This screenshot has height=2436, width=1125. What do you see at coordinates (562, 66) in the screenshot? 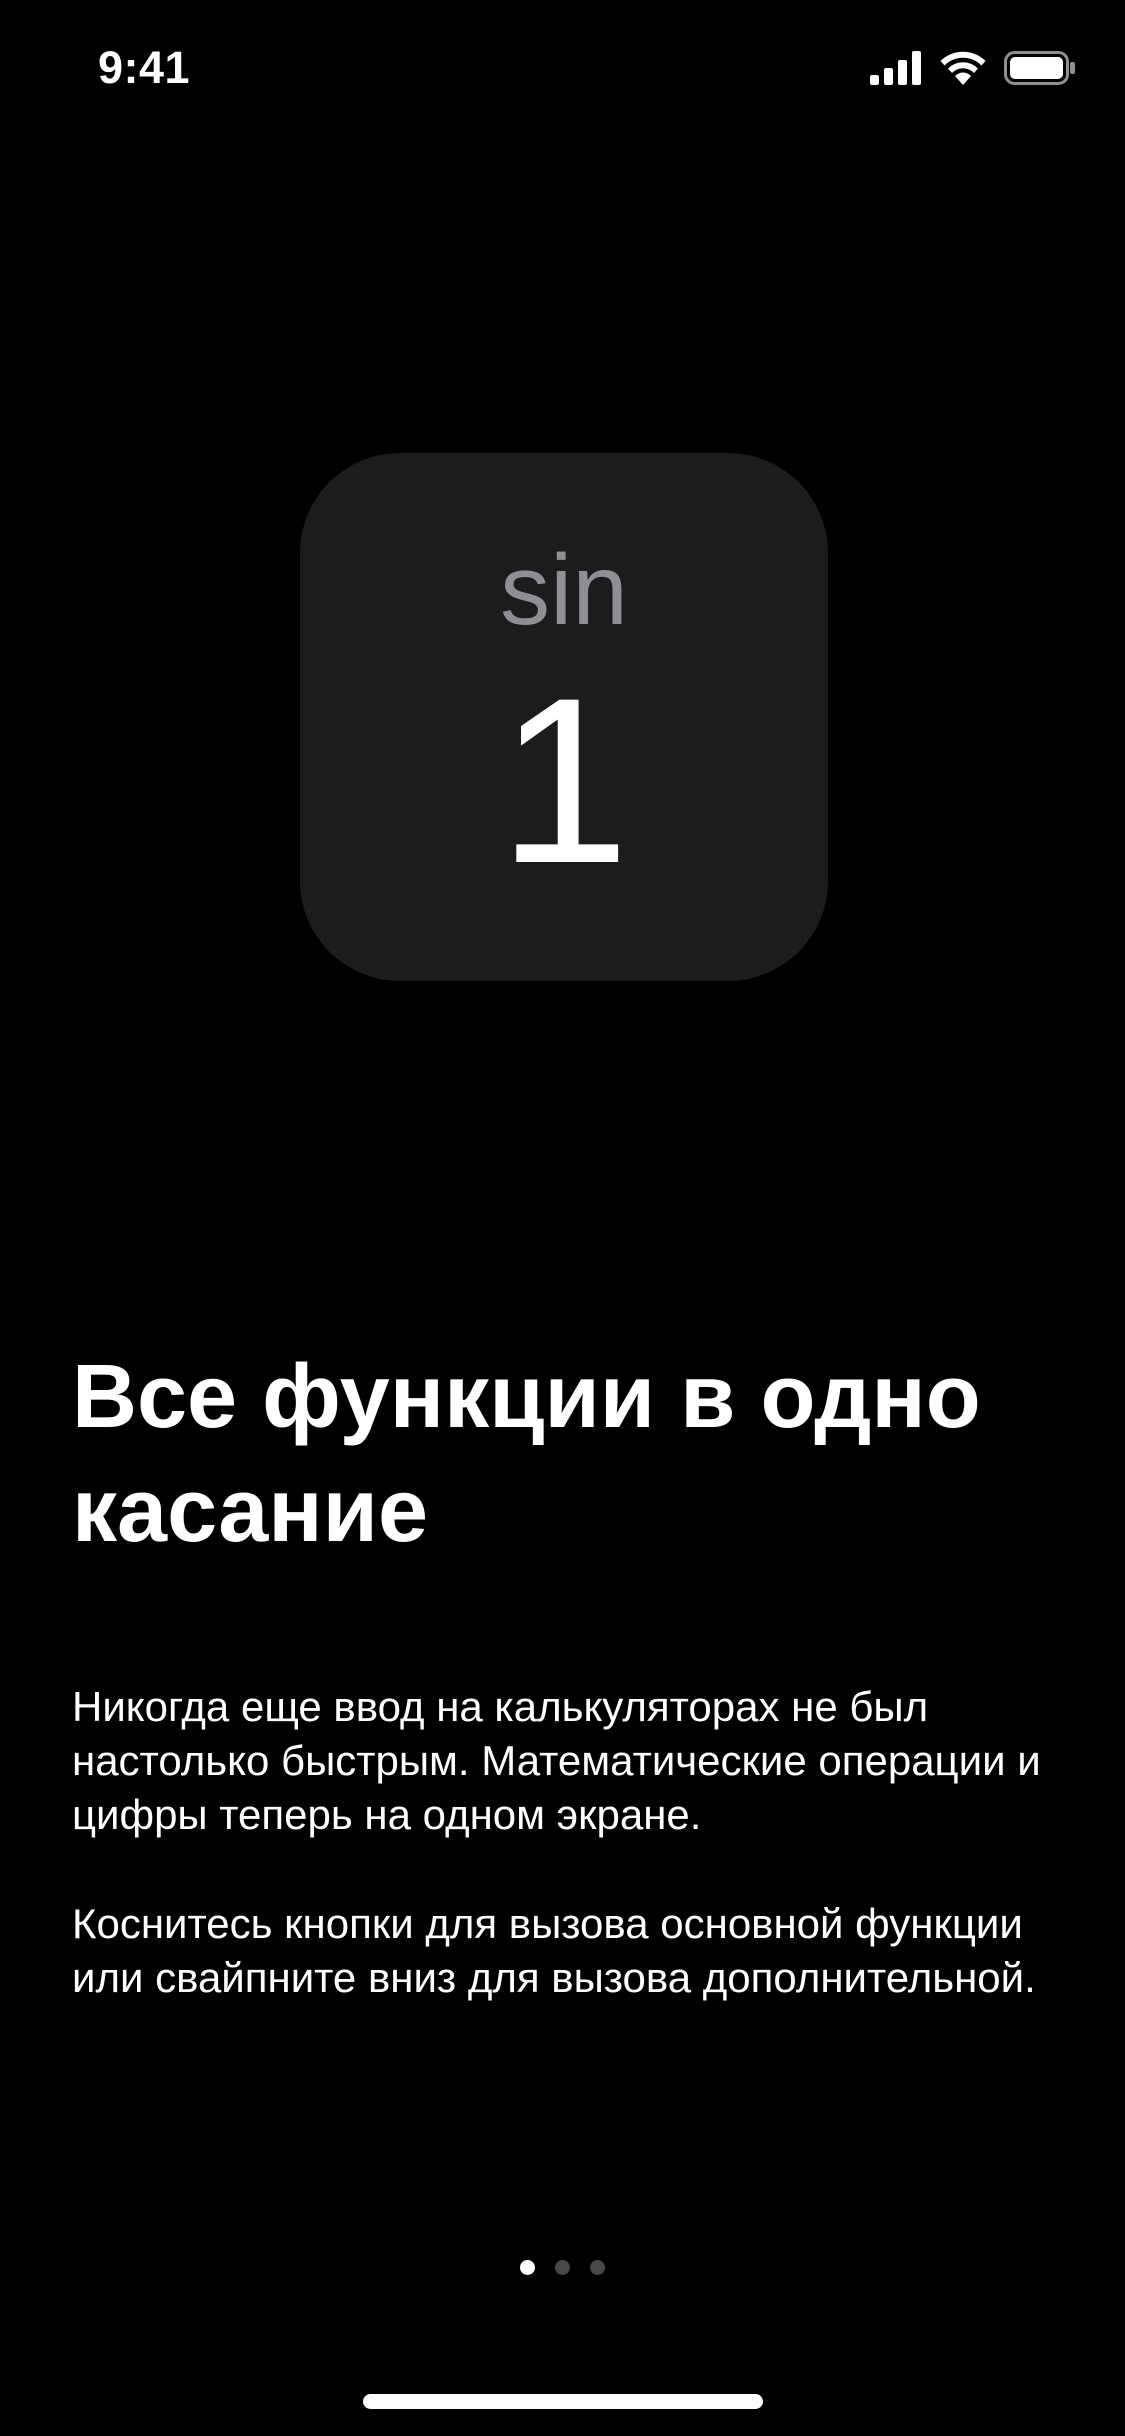
I see `status-bar: 9:41` at bounding box center [562, 66].